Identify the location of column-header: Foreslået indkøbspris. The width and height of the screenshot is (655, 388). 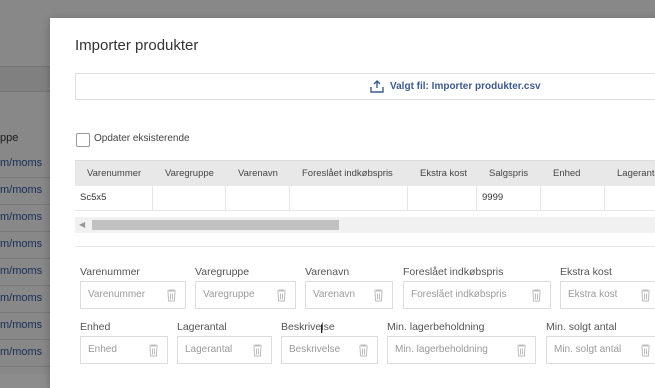
(347, 173).